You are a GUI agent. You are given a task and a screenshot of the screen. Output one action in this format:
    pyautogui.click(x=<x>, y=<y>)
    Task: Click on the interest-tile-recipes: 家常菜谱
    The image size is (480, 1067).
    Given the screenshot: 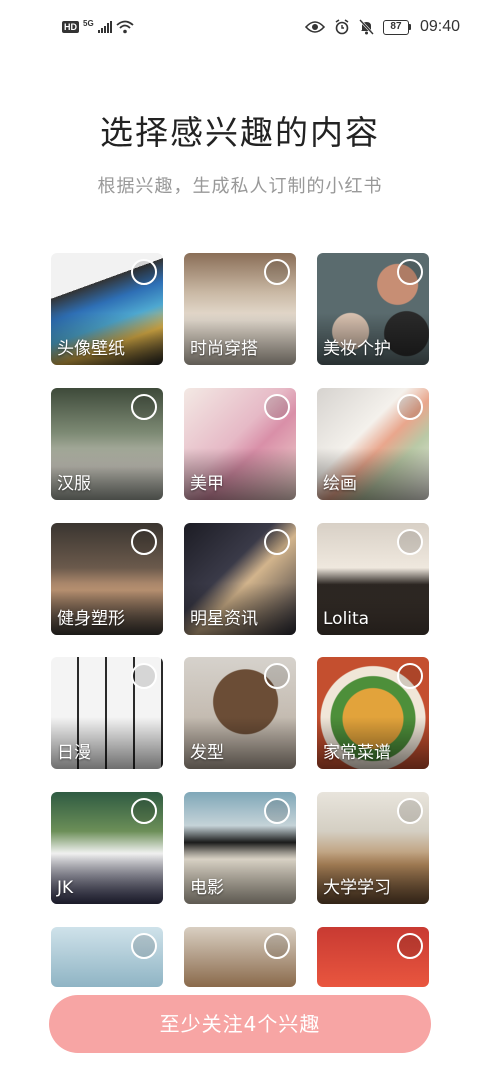 What is the action you would take?
    pyautogui.click(x=373, y=713)
    